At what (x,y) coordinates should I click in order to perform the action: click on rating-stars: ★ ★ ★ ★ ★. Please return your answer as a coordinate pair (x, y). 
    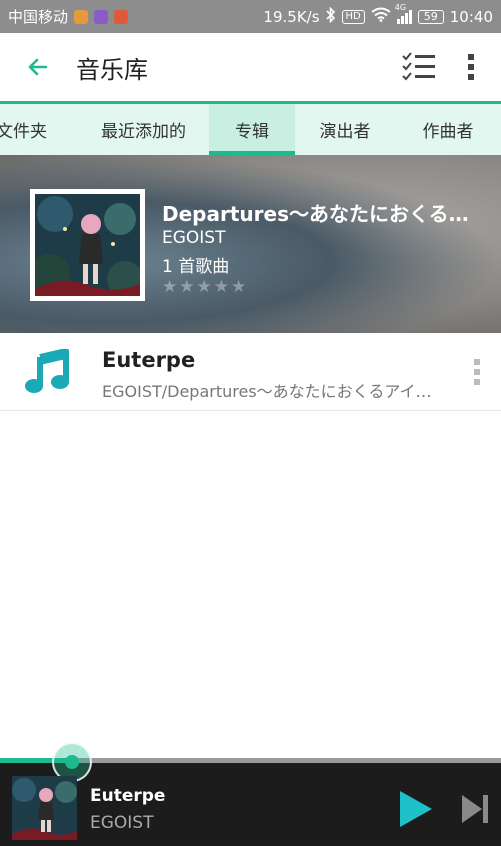
    Looking at the image, I should click on (204, 287).